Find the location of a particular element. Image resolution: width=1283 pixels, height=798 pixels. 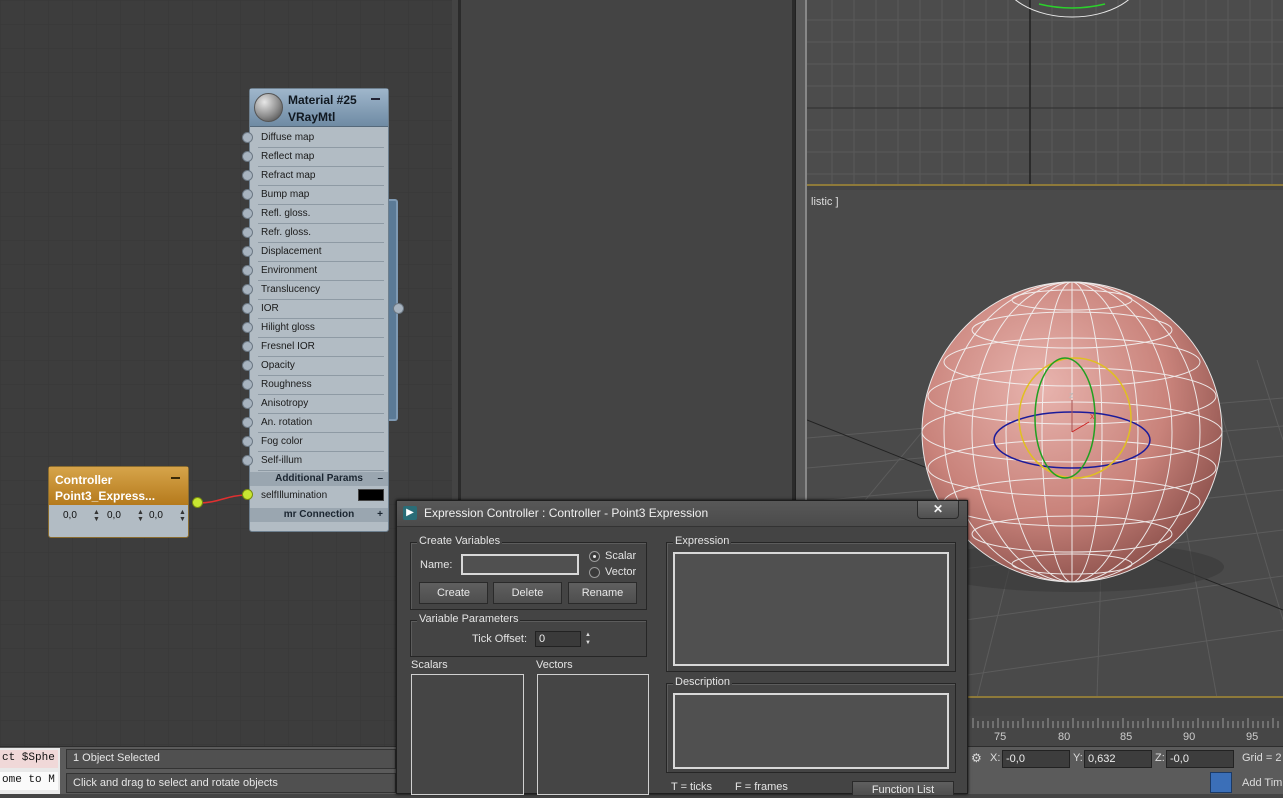

name-label: Name: is located at coordinates (436, 565).